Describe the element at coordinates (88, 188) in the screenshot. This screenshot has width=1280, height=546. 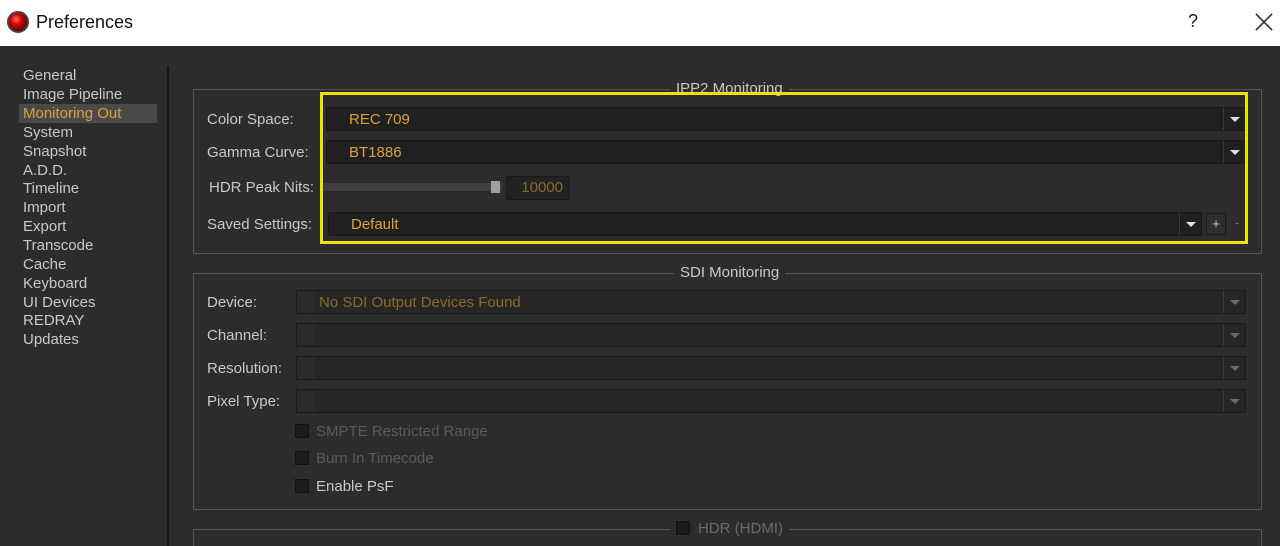
I see `sidebar-item-timeline: Timeline` at that location.